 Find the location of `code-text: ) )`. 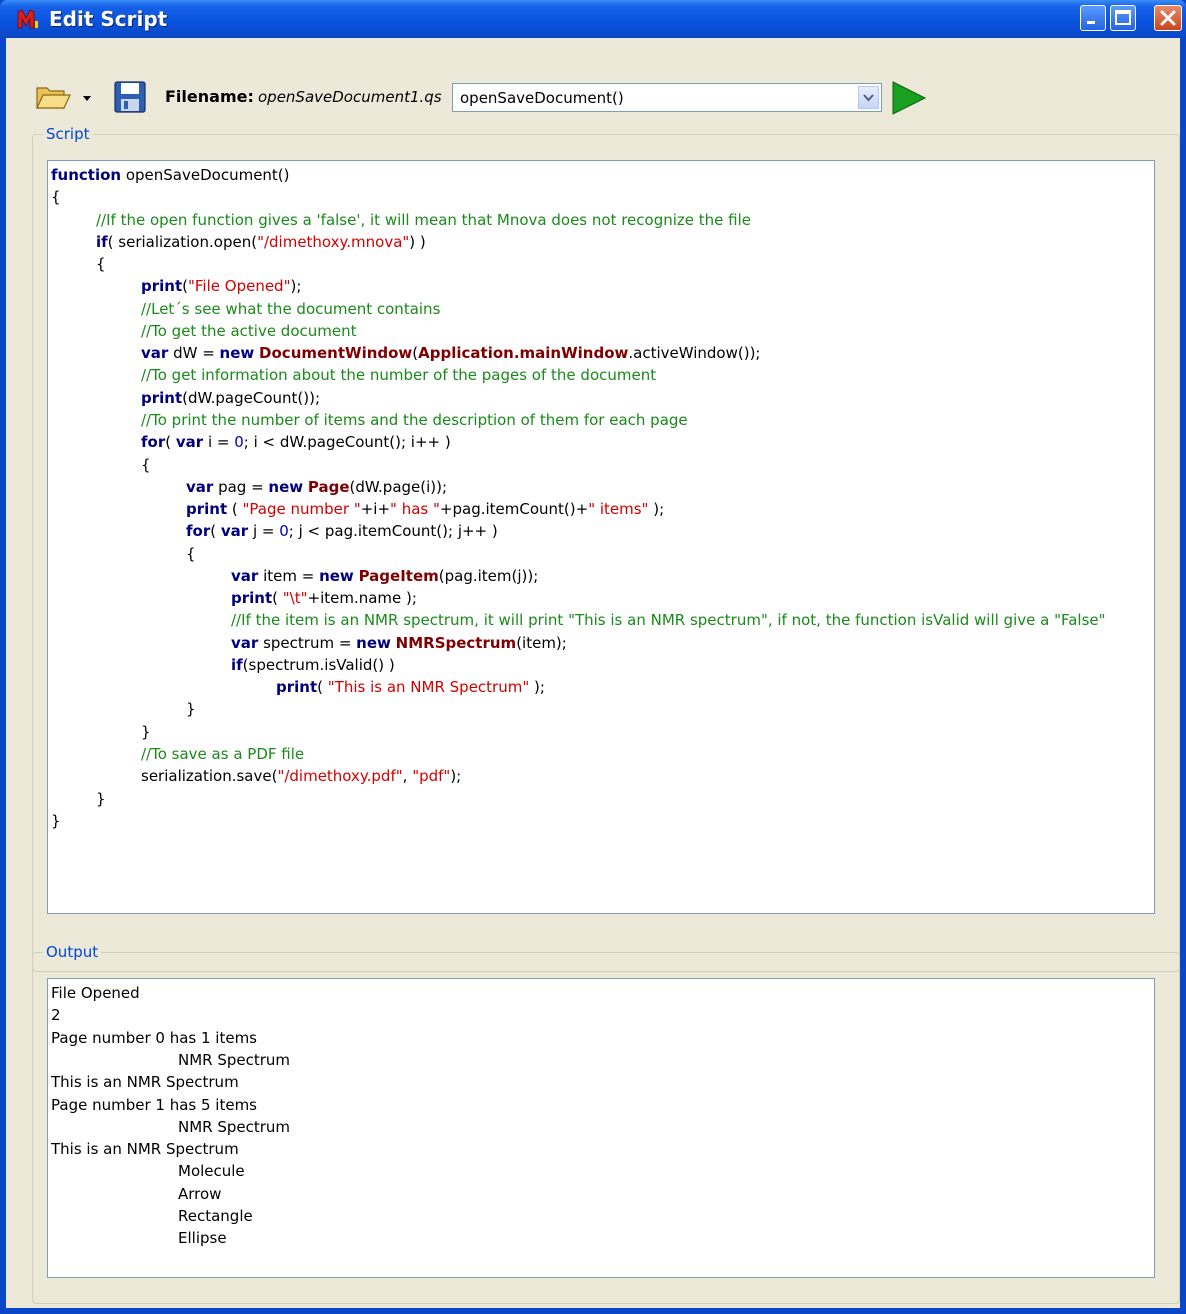

code-text: ) ) is located at coordinates (417, 241).